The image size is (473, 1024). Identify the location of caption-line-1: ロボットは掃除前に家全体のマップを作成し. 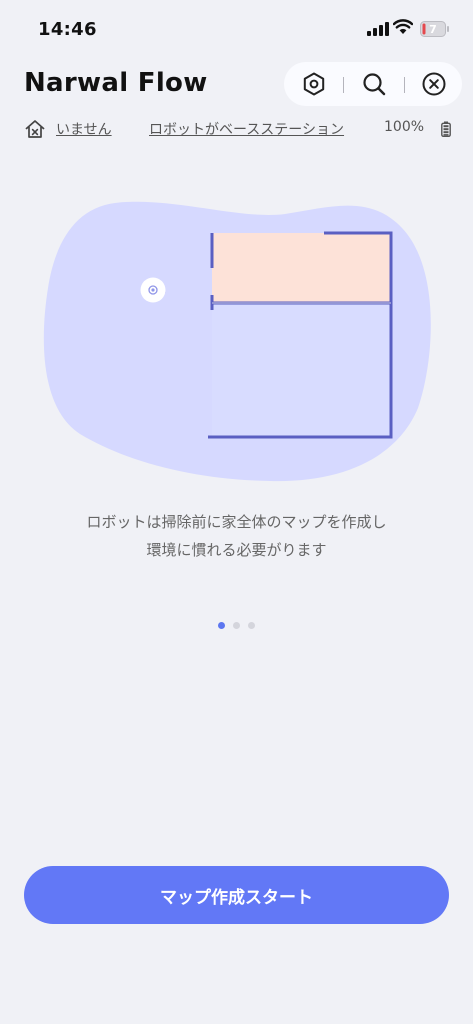
(236, 522).